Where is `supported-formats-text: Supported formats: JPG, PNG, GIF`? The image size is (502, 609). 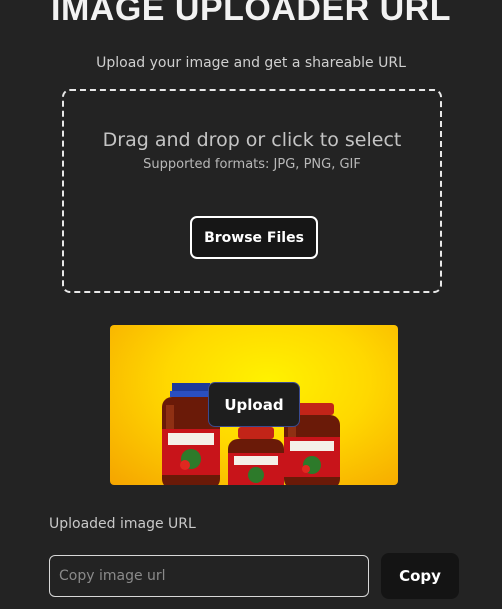 supported-formats-text: Supported formats: JPG, PNG, GIF is located at coordinates (252, 164).